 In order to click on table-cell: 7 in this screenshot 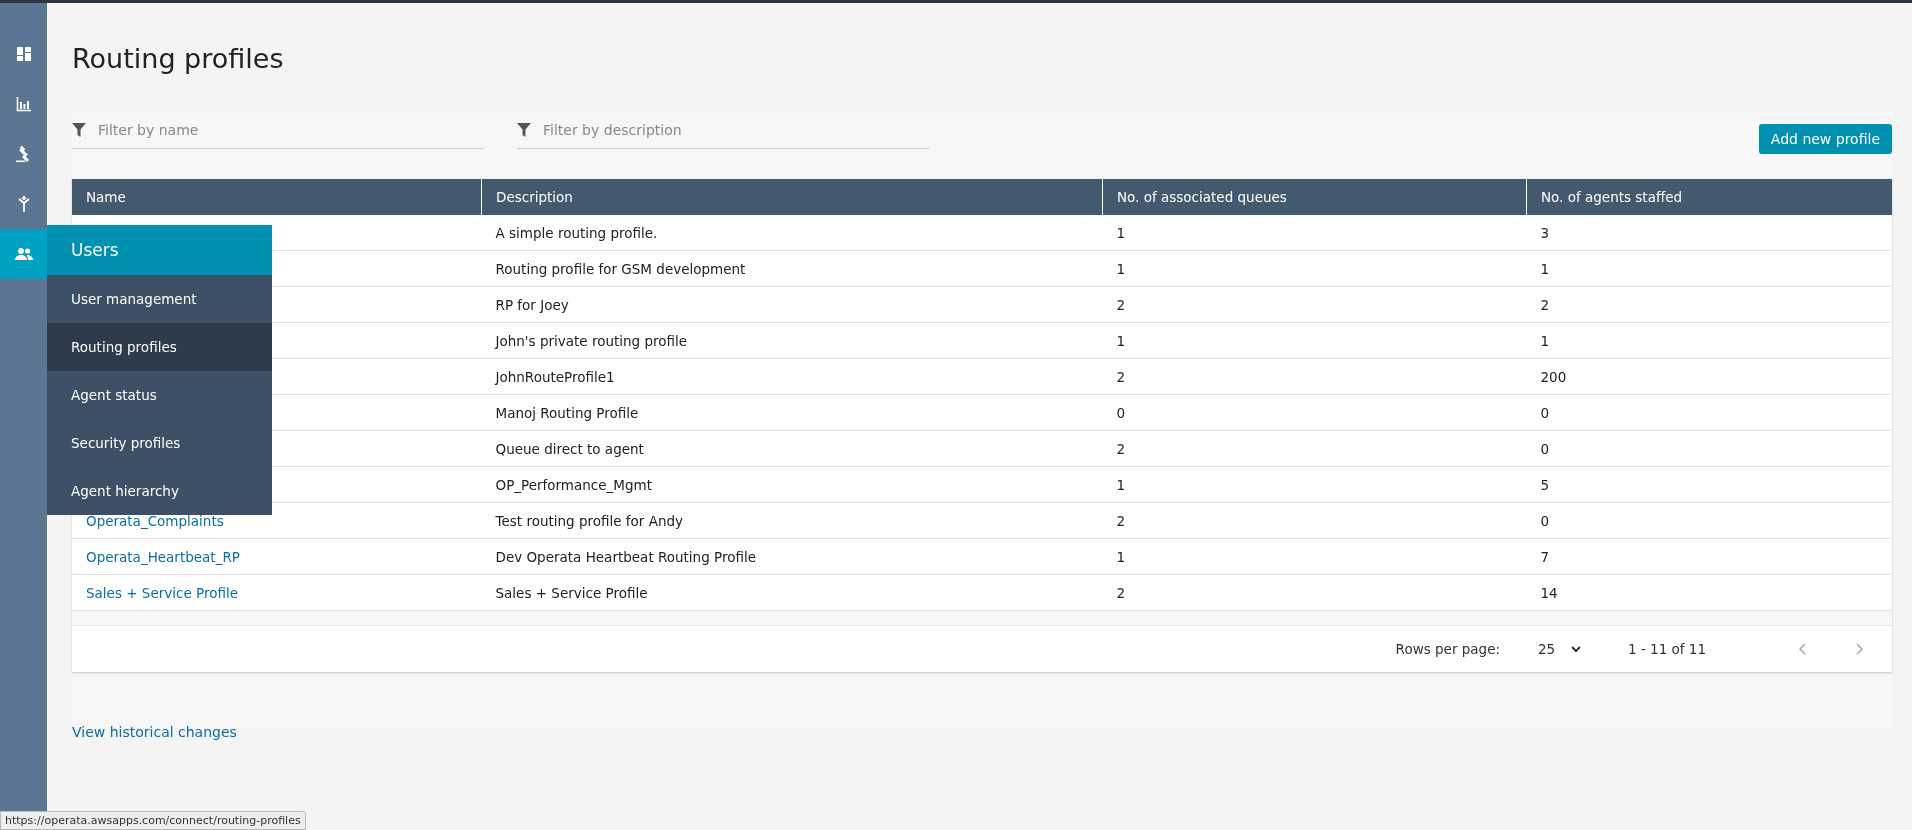, I will do `click(1545, 556)`.